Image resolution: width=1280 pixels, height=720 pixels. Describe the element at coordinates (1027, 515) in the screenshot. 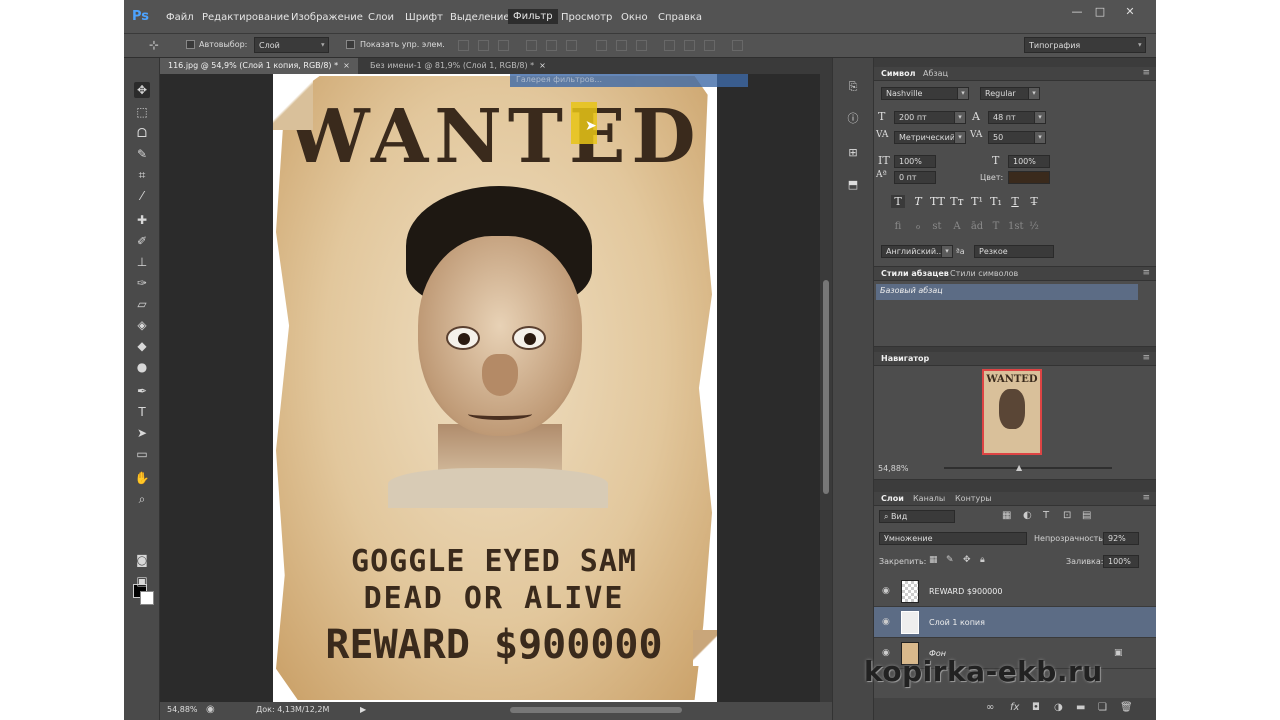

I see `filter-adjustment-icon: ◐` at that location.